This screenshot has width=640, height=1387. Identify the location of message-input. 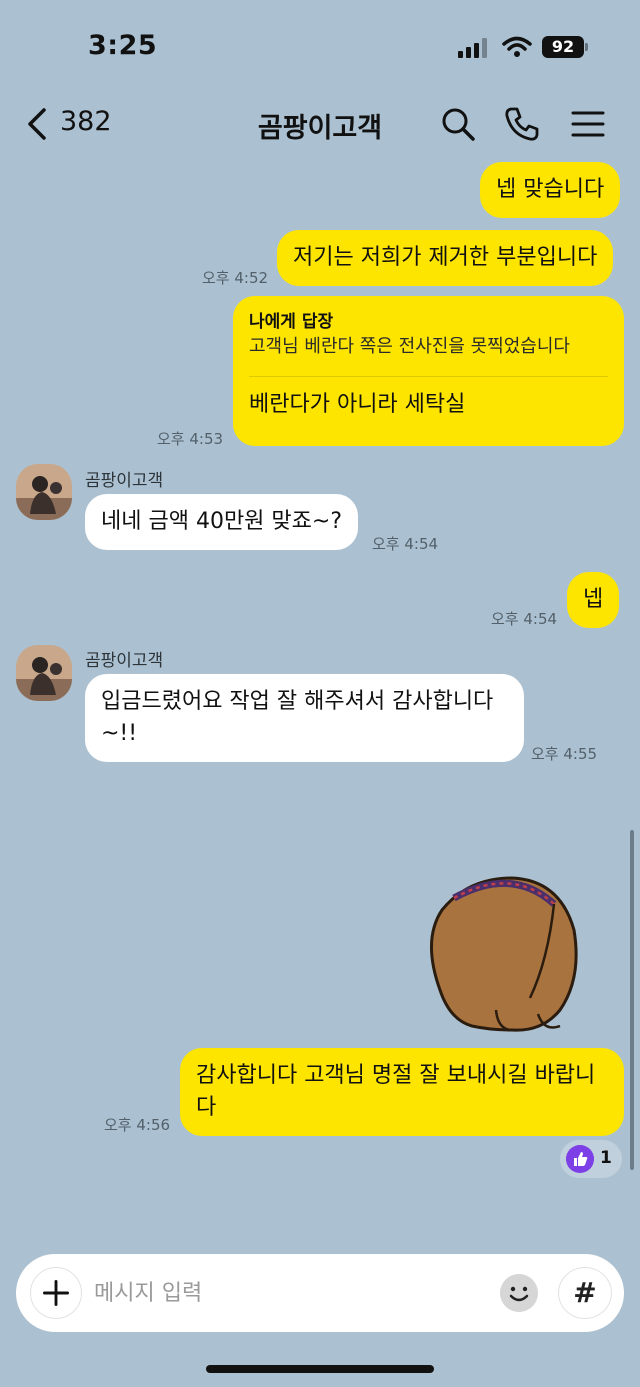
(292, 1293).